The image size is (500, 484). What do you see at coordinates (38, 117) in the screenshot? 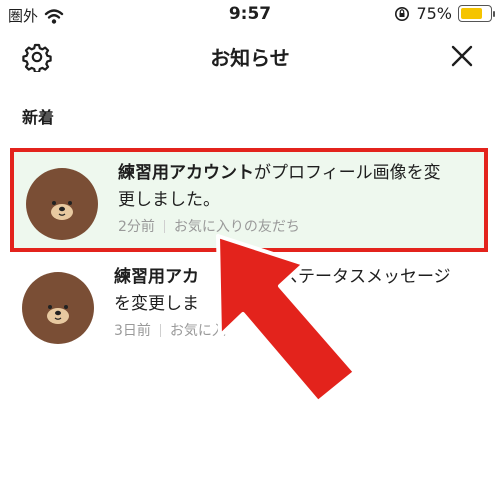
I see `section-label-new: 新着` at bounding box center [38, 117].